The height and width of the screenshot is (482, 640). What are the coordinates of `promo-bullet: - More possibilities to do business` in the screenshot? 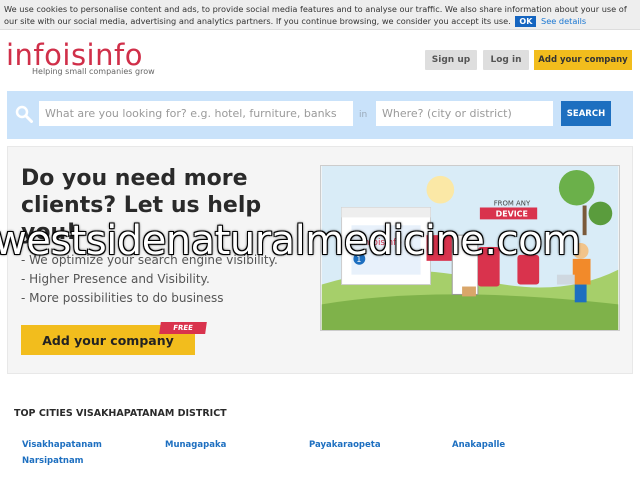 It's located at (122, 298).